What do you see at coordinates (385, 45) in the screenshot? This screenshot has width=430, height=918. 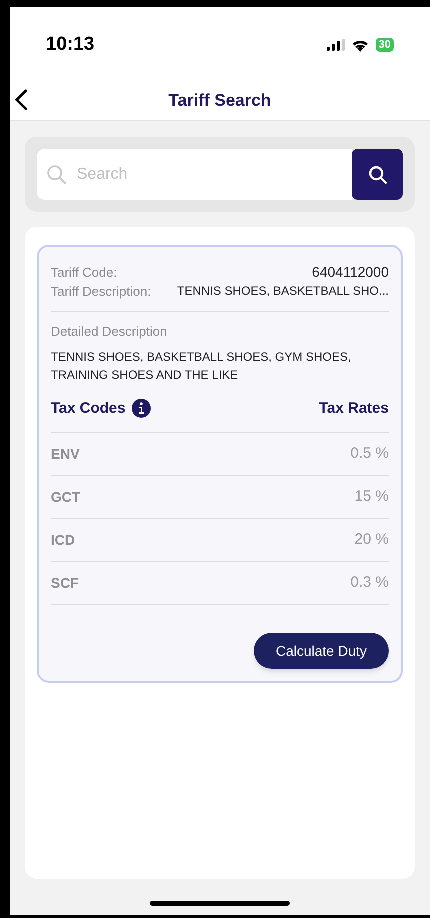 I see `battery-indicator: 30` at bounding box center [385, 45].